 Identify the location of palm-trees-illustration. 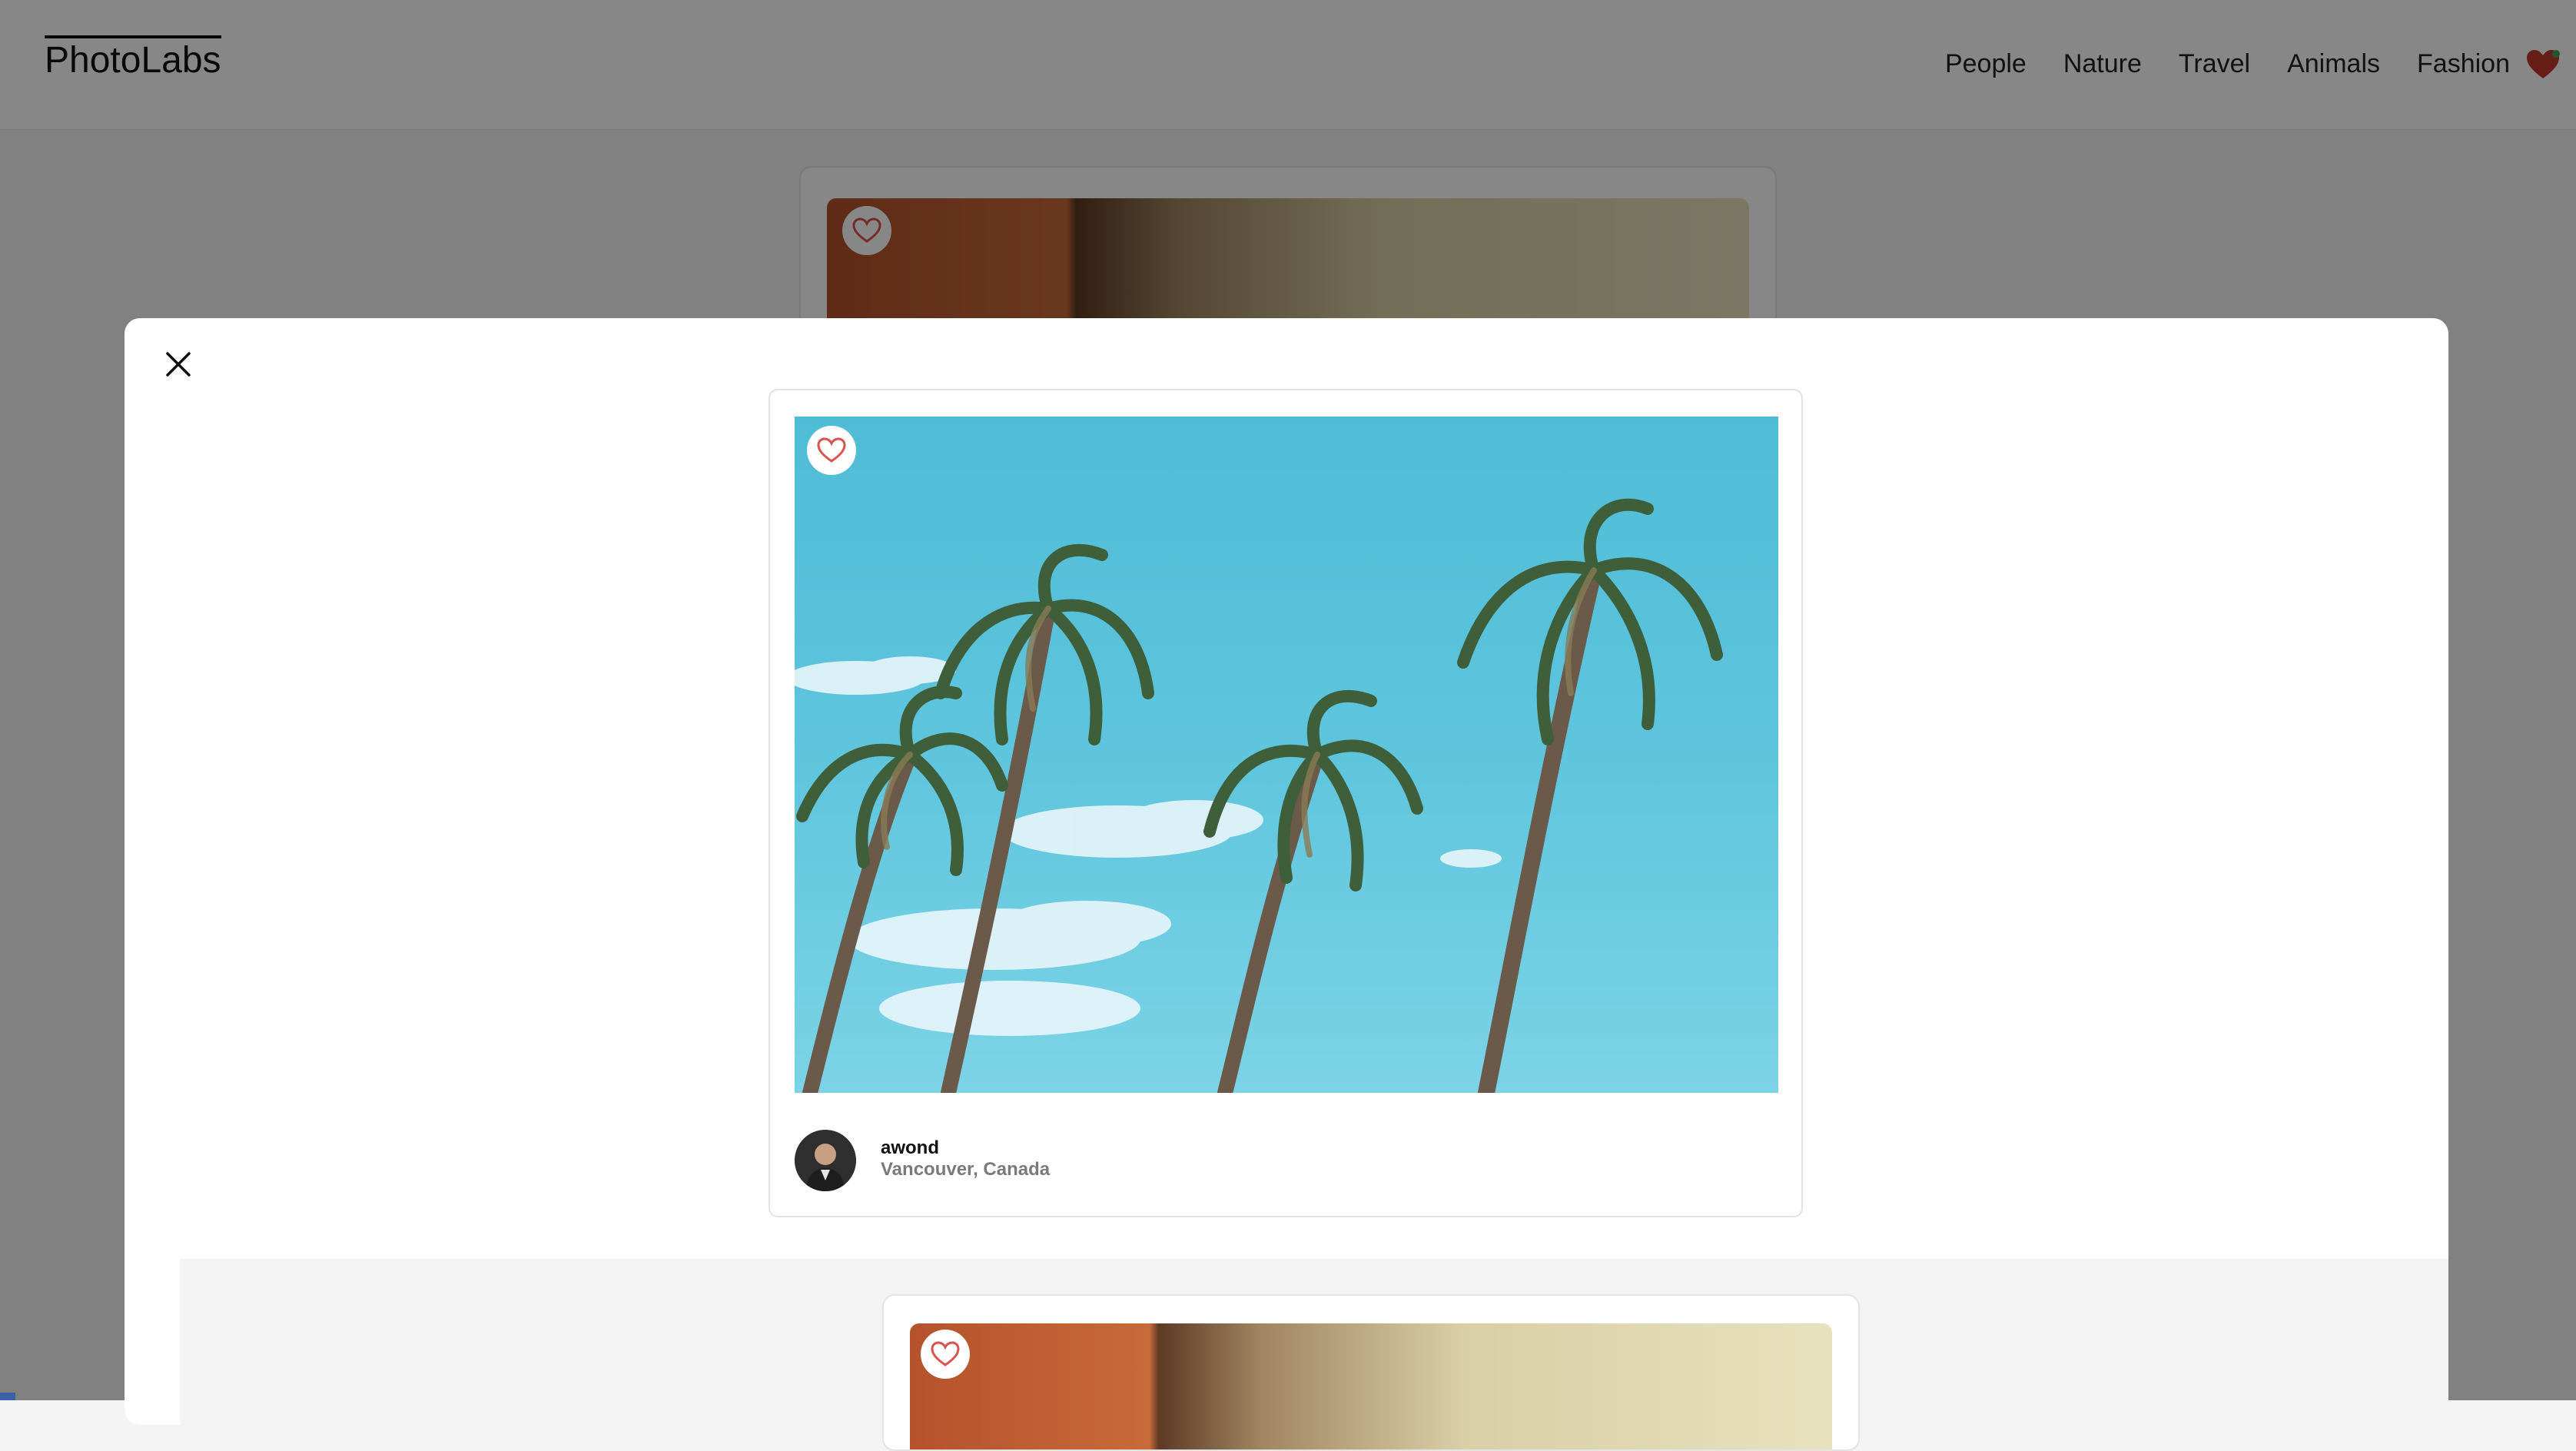
(1259, 795).